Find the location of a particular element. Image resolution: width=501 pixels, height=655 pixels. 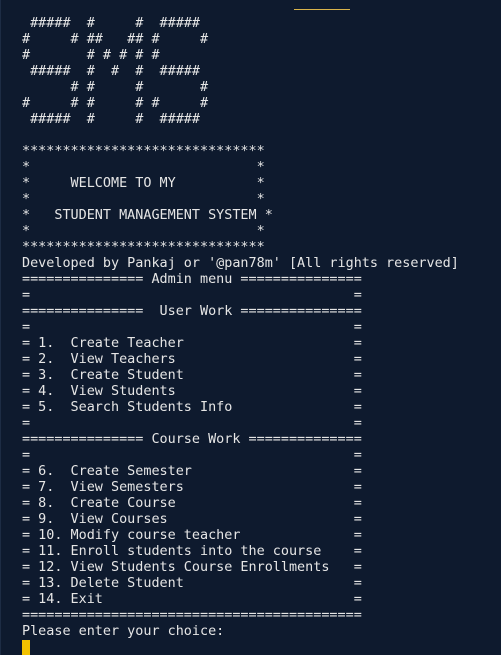

terminal-line: = 13. Delete Student = is located at coordinates (192, 583).